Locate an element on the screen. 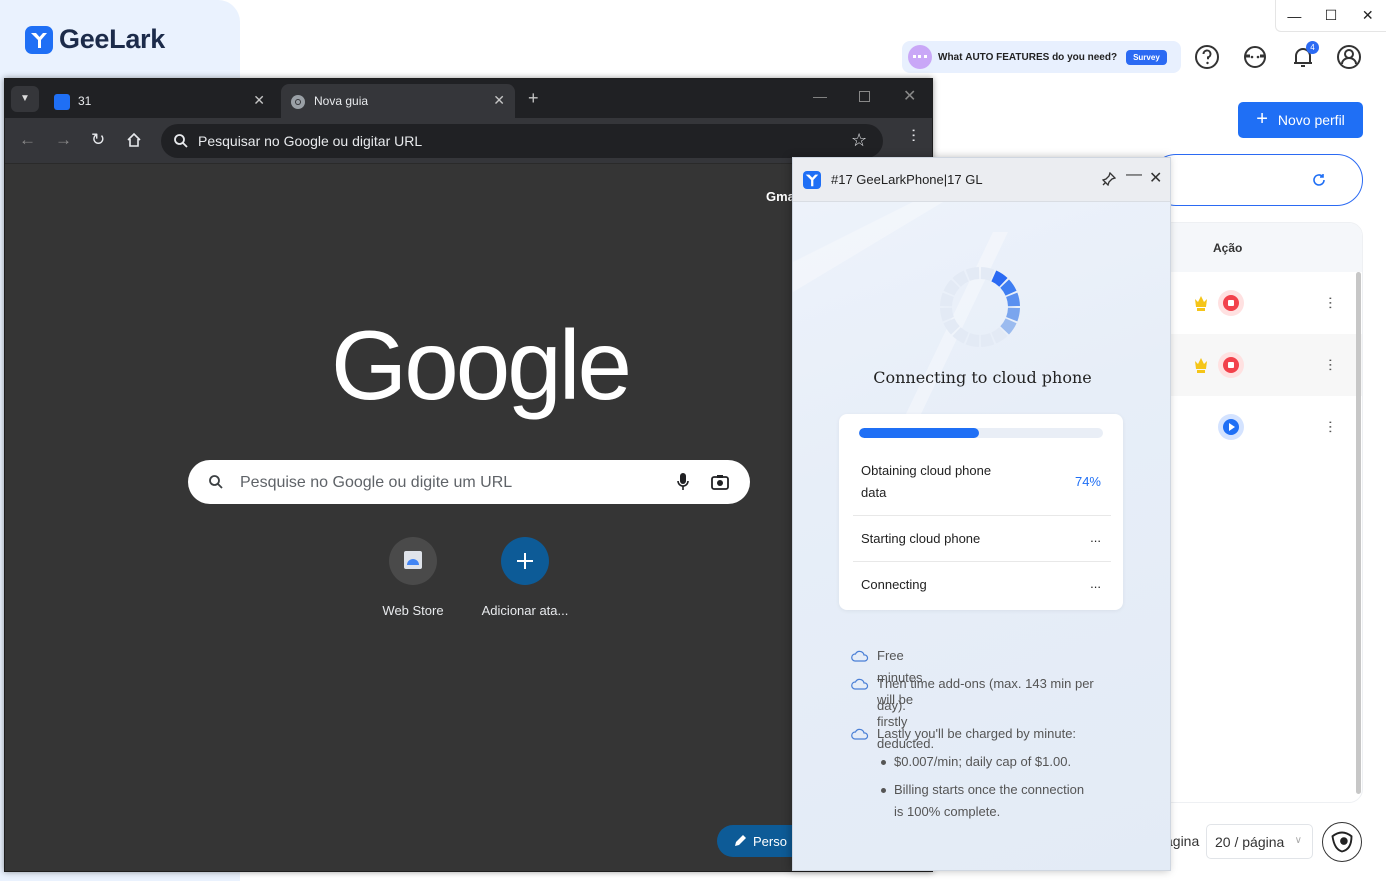 This screenshot has height=881, width=1386. column-header-action: Ação is located at coordinates (1228, 248).